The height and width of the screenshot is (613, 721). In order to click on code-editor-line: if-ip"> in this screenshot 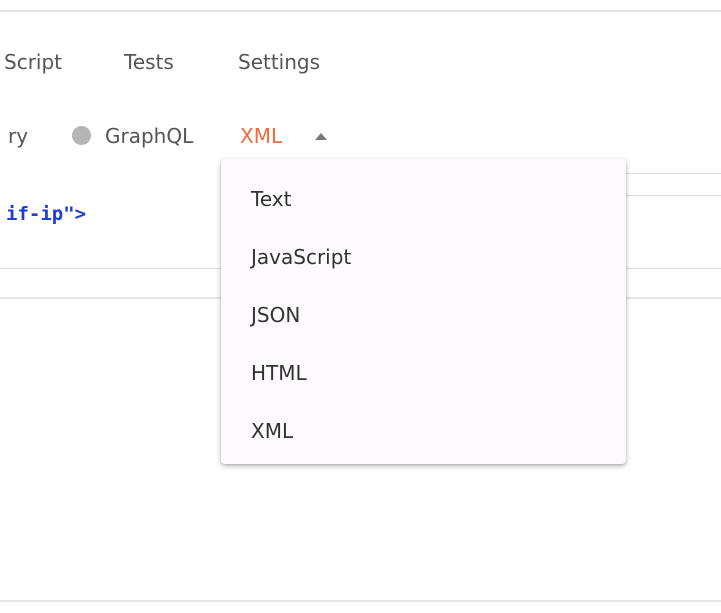, I will do `click(46, 214)`.